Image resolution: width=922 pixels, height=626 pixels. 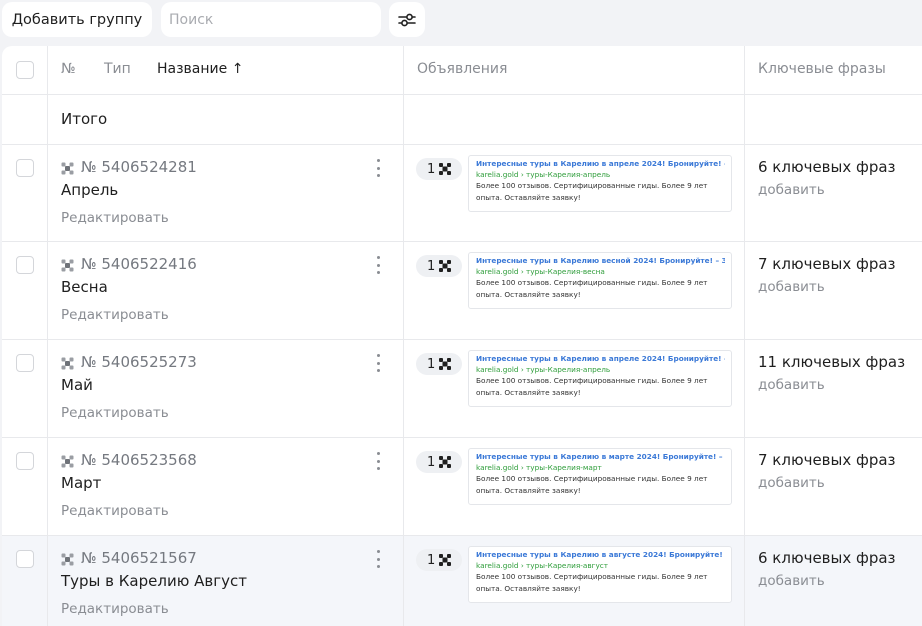 I want to click on group-id: № 5406521567, so click(x=139, y=558).